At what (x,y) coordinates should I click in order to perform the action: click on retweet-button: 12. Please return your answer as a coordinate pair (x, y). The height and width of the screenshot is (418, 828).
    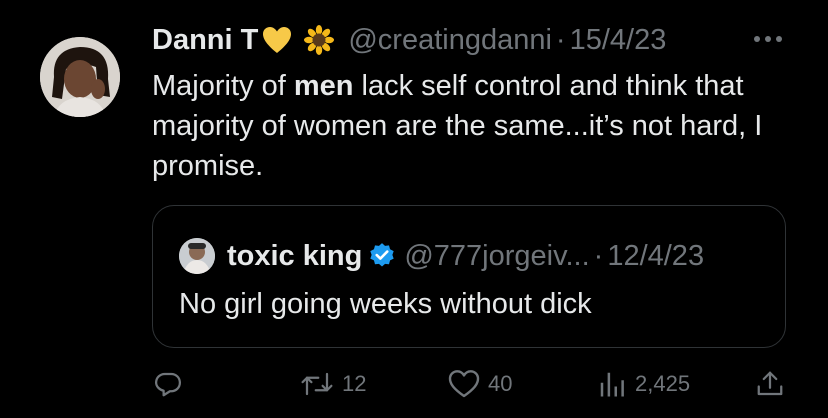
    Looking at the image, I should click on (333, 384).